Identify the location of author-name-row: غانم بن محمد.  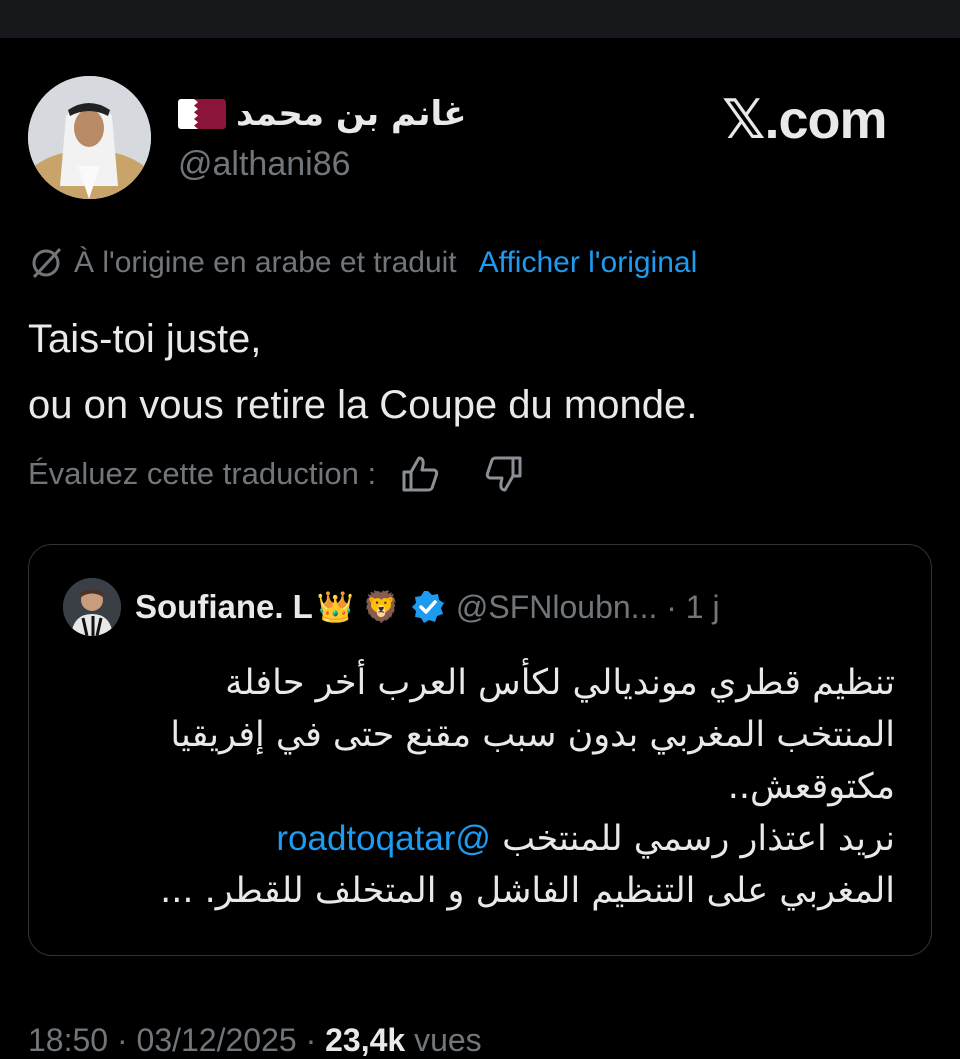
(338, 114).